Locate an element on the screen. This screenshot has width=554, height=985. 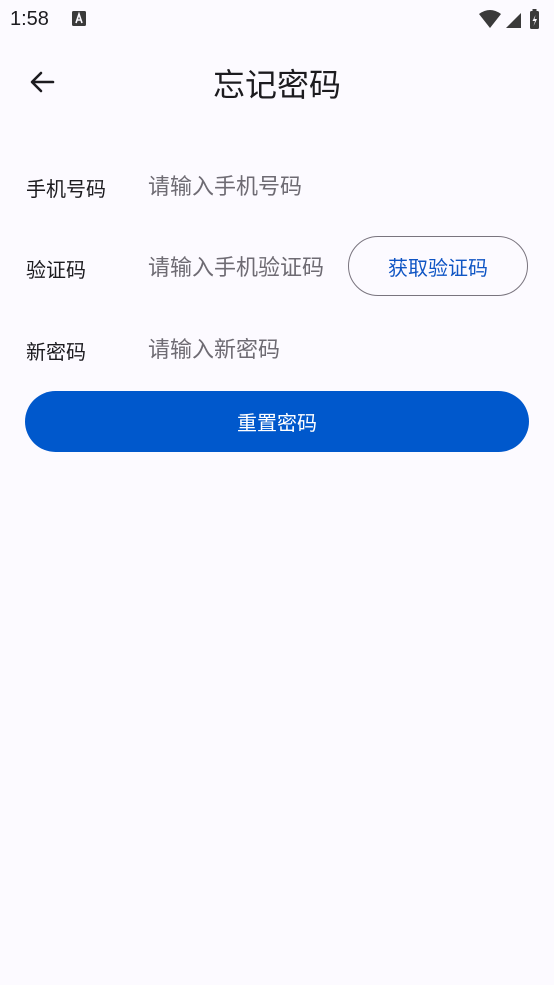
code-label: 验证码 is located at coordinates (56, 270).